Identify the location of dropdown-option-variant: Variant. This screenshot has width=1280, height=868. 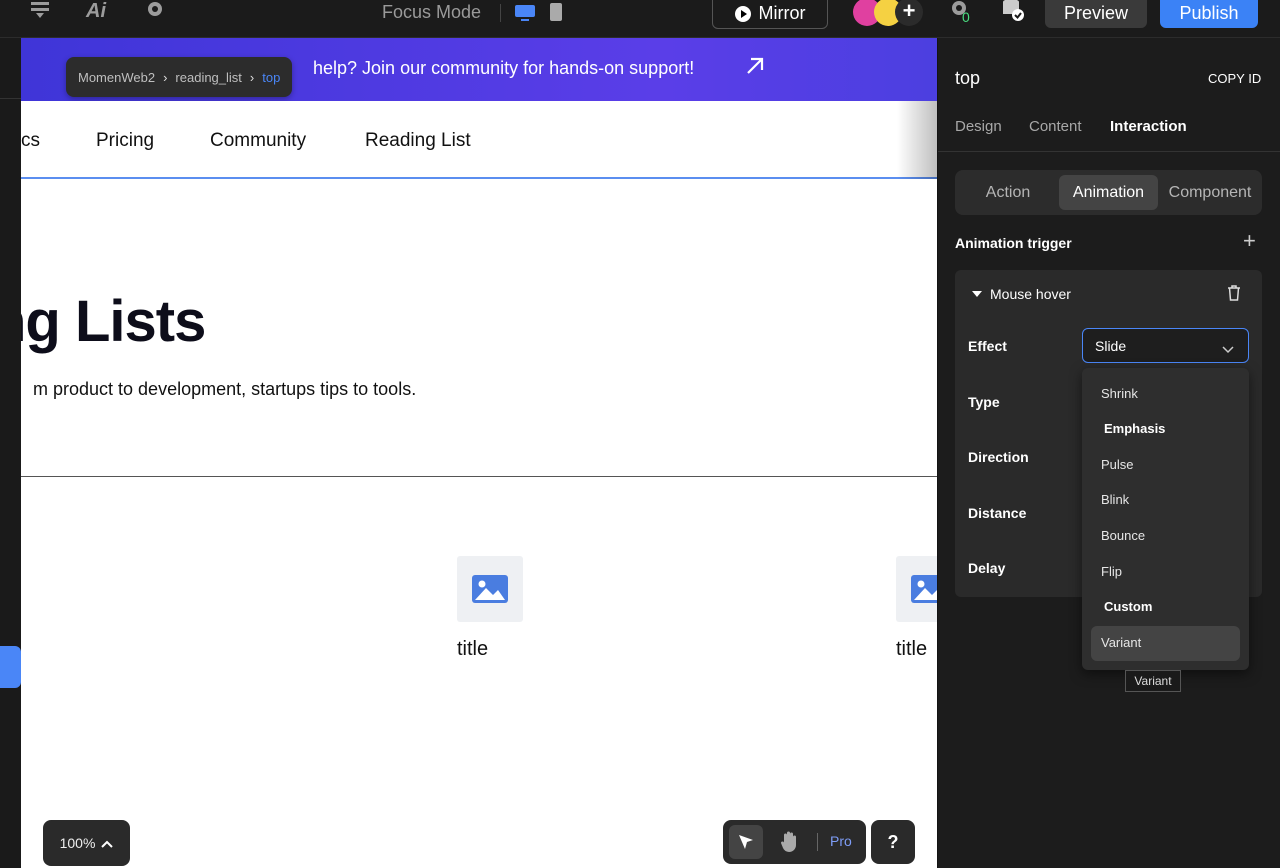
(1121, 642).